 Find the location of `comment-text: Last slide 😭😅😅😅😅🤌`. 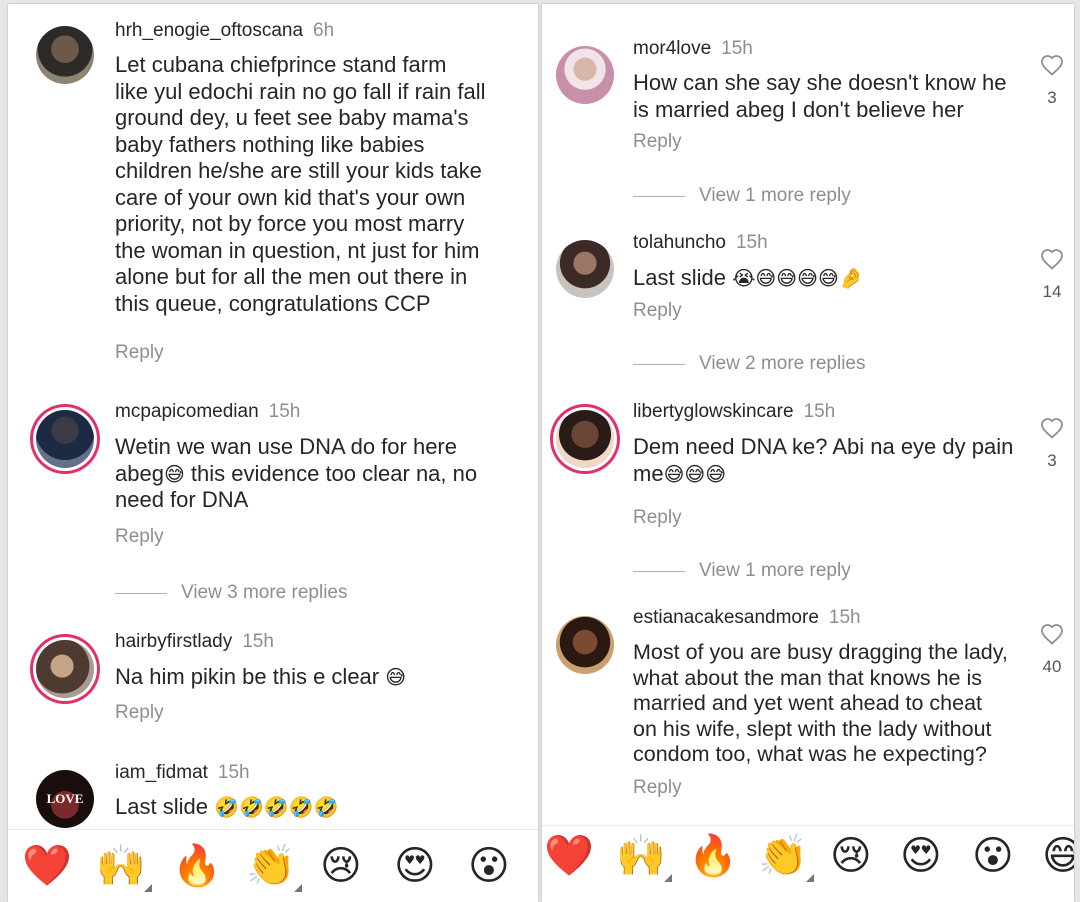

comment-text: Last slide 😭😅😅😅😅🤌 is located at coordinates (748, 278).